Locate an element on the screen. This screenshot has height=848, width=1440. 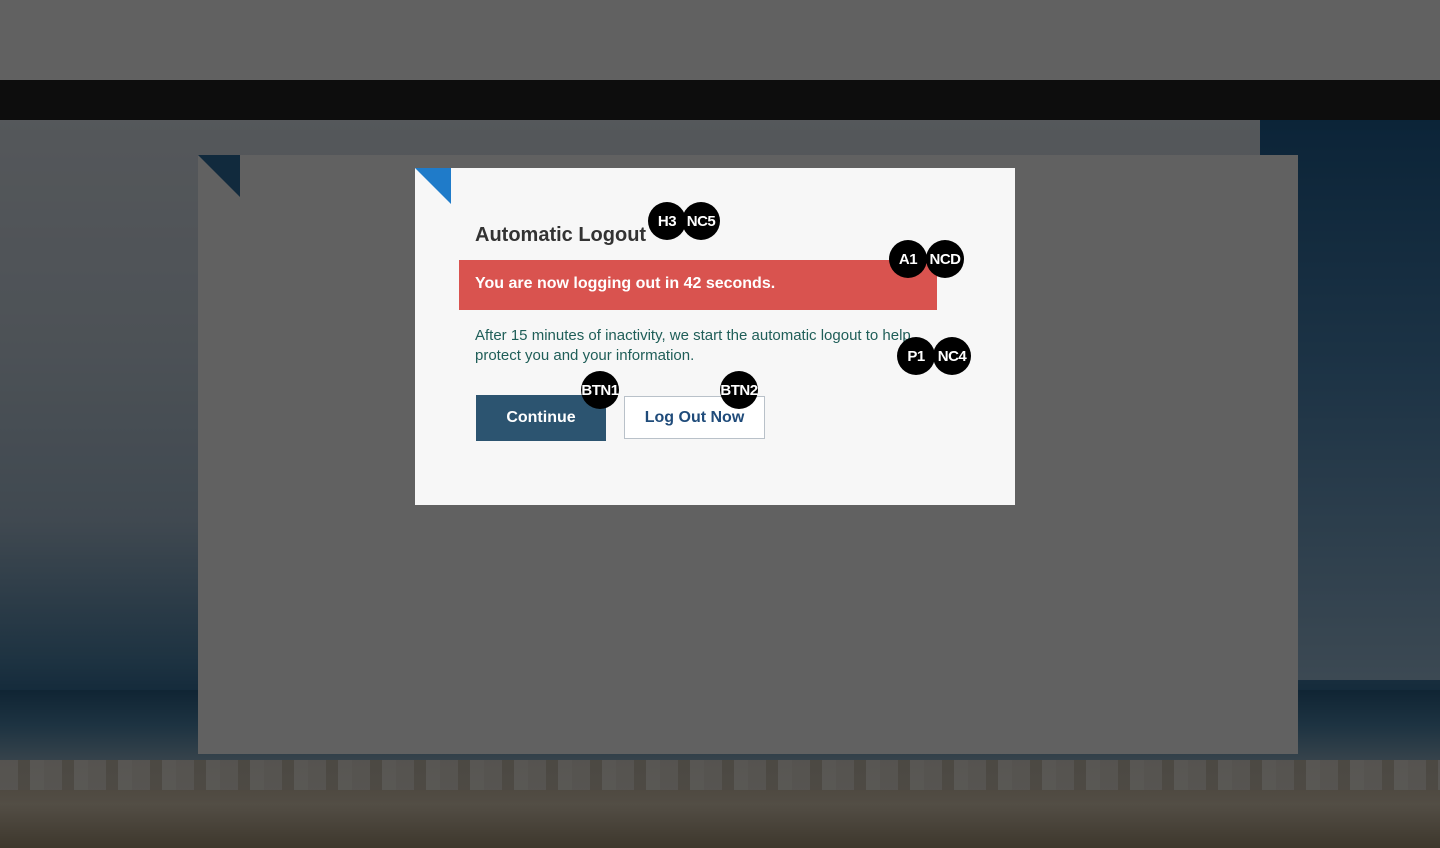
badge-text-nc: NC4 is located at coordinates (952, 356).